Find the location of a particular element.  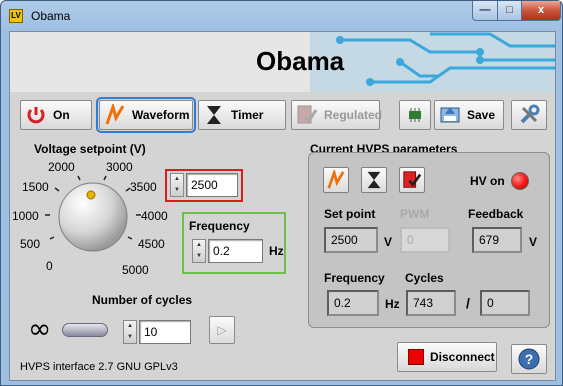

play-icon: ▷ is located at coordinates (222, 330).